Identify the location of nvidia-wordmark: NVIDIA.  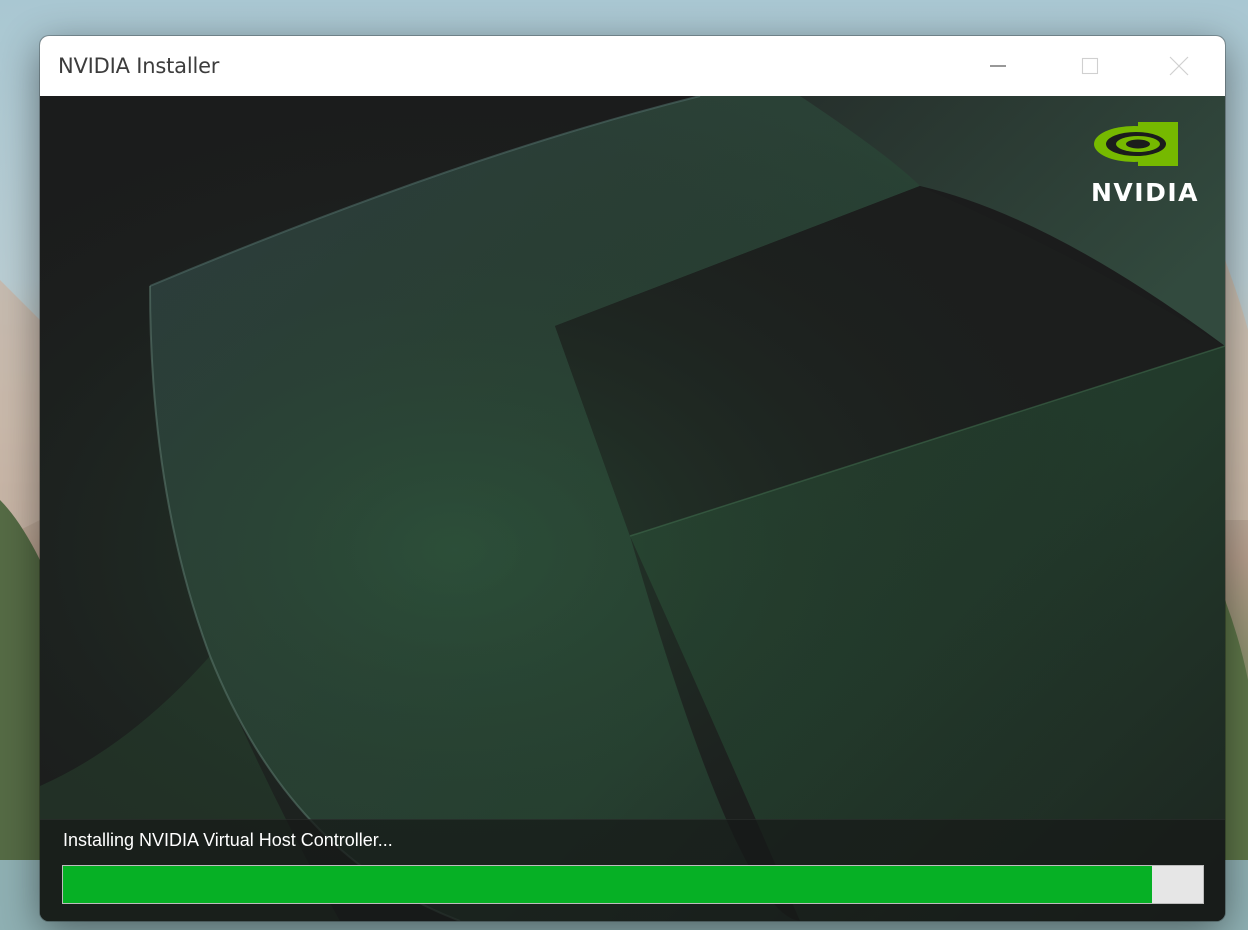
(1145, 192).